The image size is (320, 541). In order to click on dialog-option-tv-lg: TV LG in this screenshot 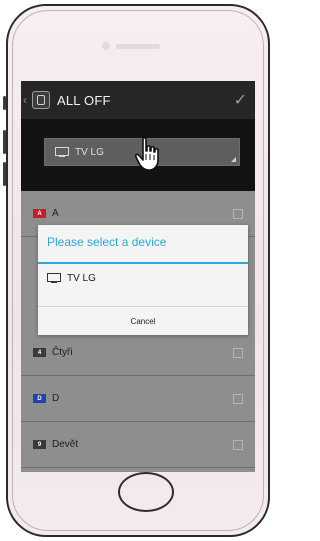, I will do `click(143, 278)`.